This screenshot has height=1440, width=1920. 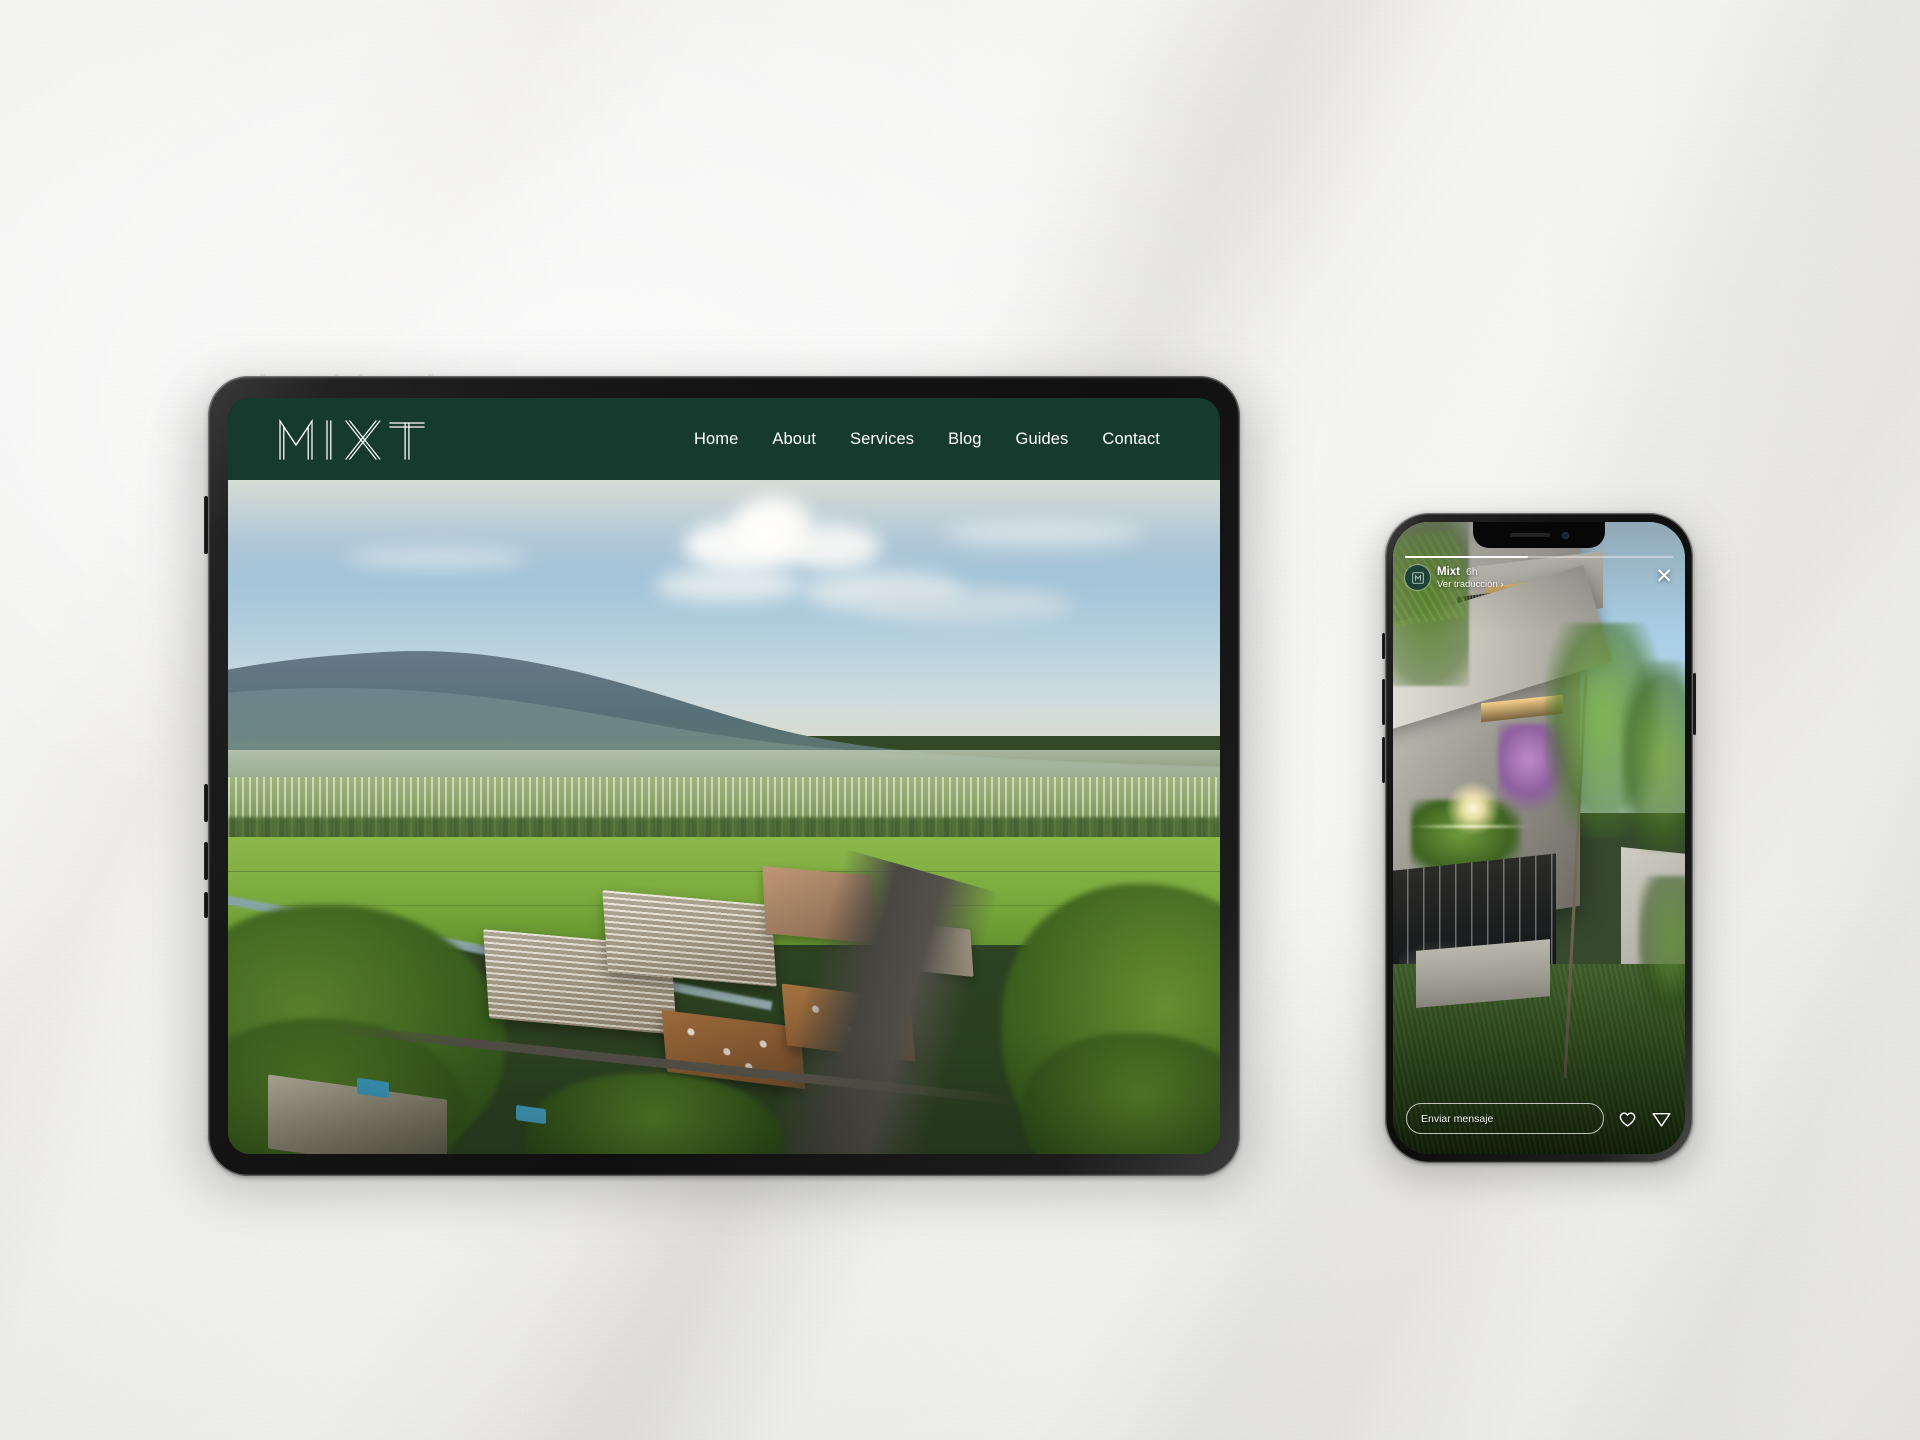 I want to click on site-nav-links: Home About Services Blog Guides Contact, so click(x=939, y=439).